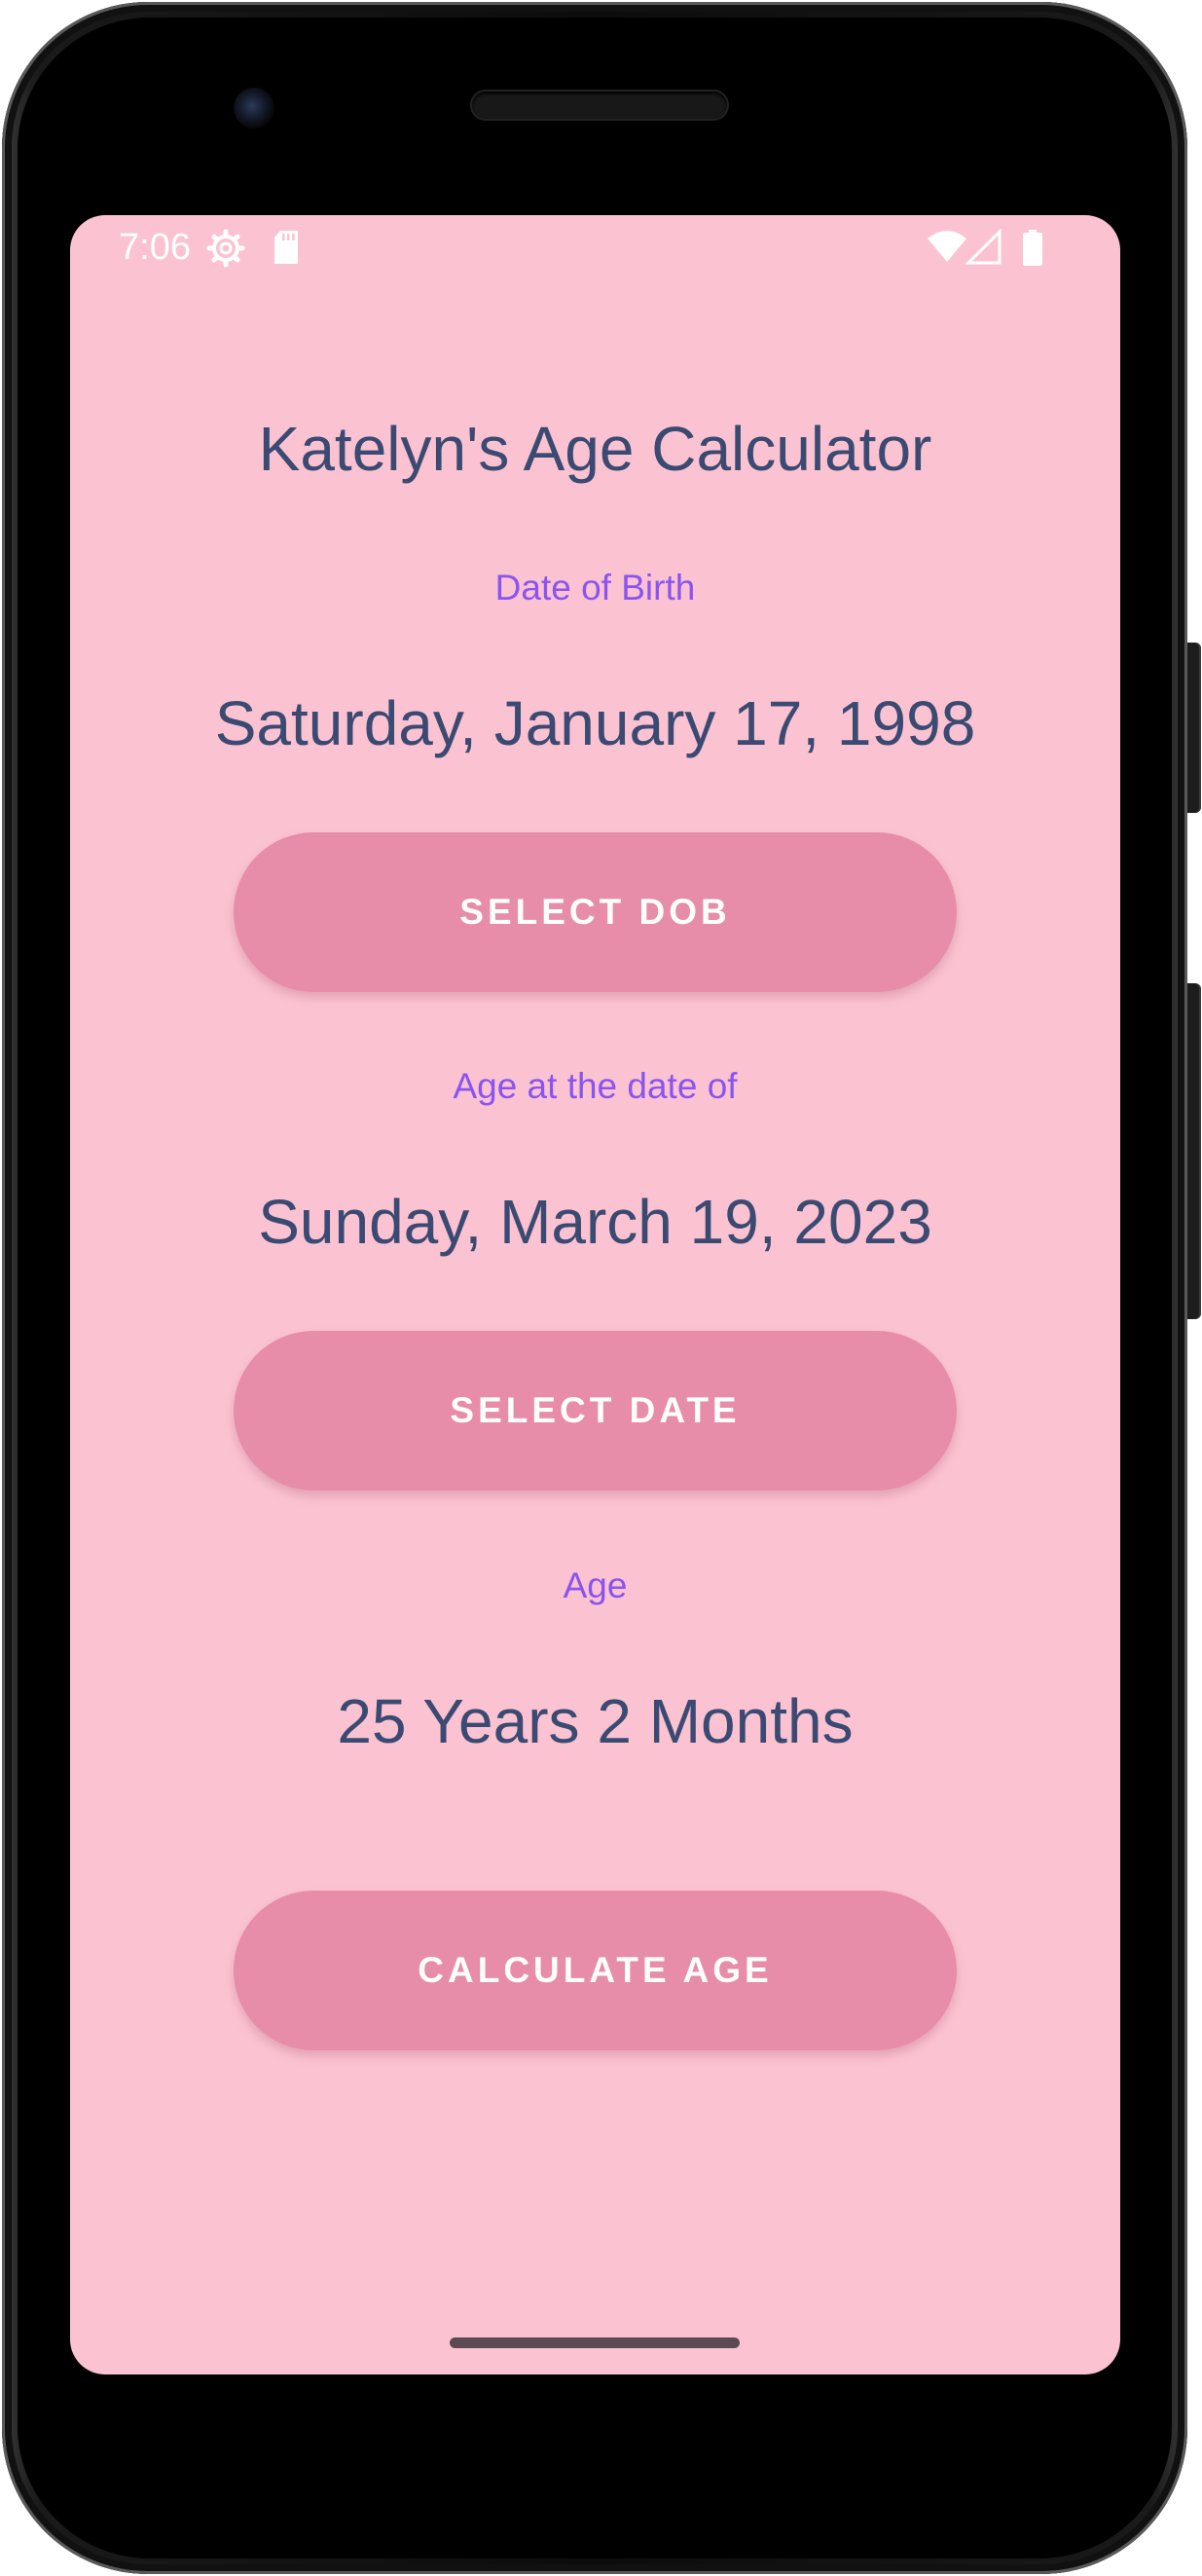 The height and width of the screenshot is (2576, 1202). I want to click on age-at-date-label: Age at the date of, so click(595, 1086).